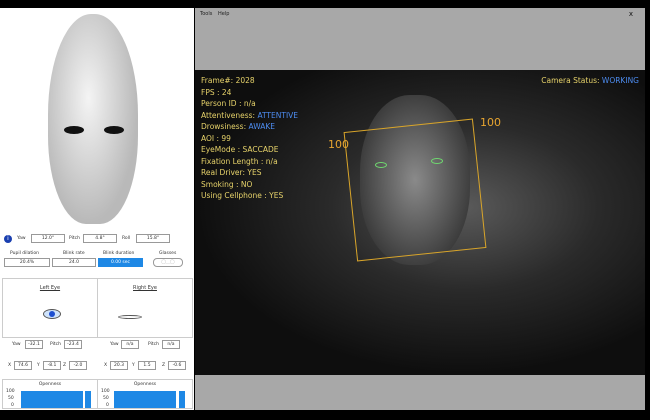 Image resolution: width=650 pixels, height=420 pixels. I want to click on menu-tools: Tools, so click(206, 14).